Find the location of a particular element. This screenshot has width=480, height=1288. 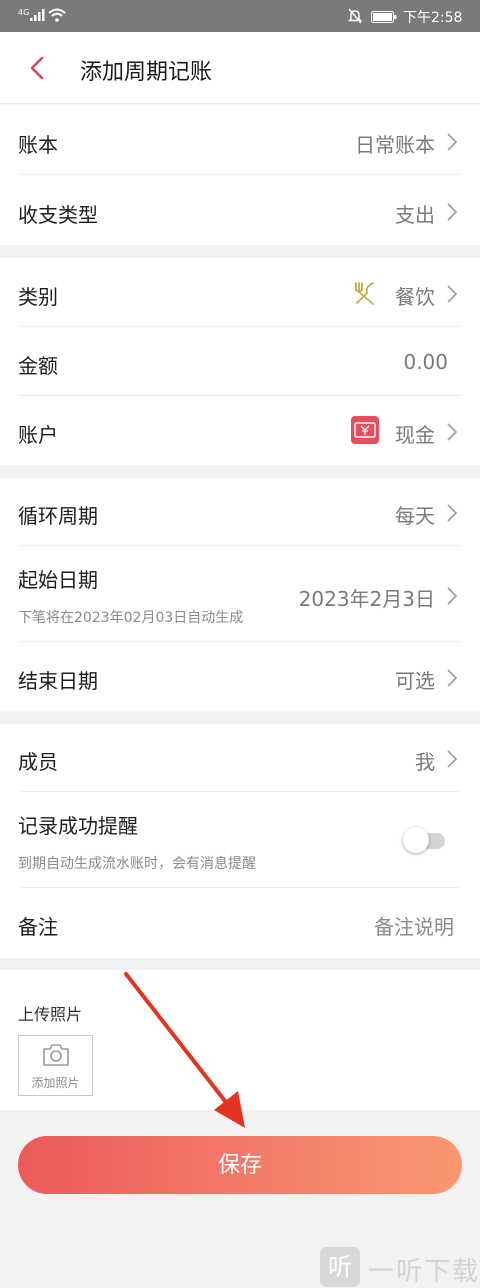

watermark-glyph: 听 is located at coordinates (340, 1267).